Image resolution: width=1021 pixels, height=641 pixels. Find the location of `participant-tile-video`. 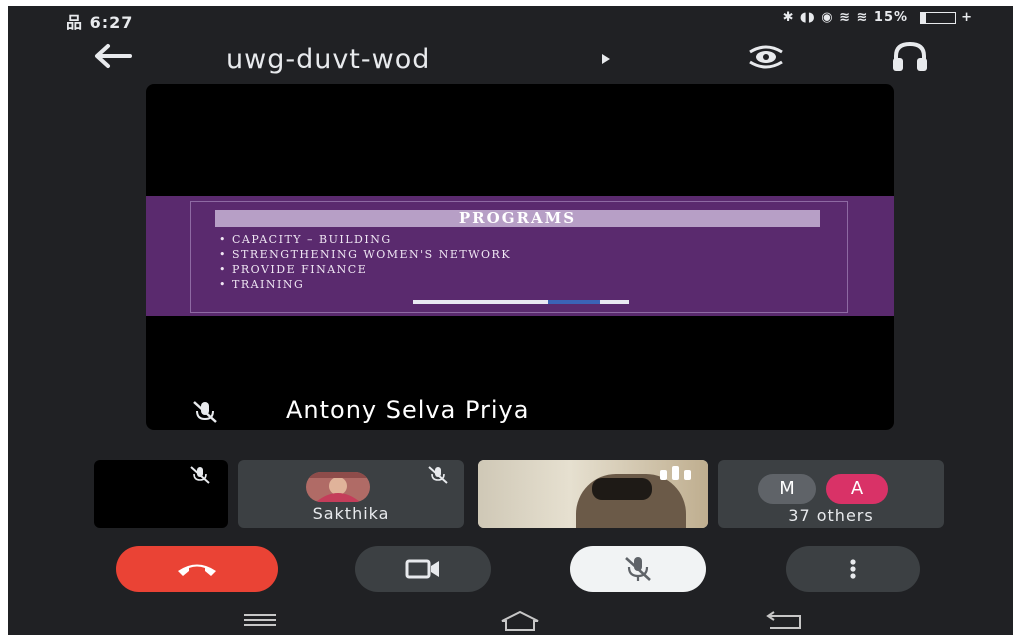

participant-tile-video is located at coordinates (593, 494).